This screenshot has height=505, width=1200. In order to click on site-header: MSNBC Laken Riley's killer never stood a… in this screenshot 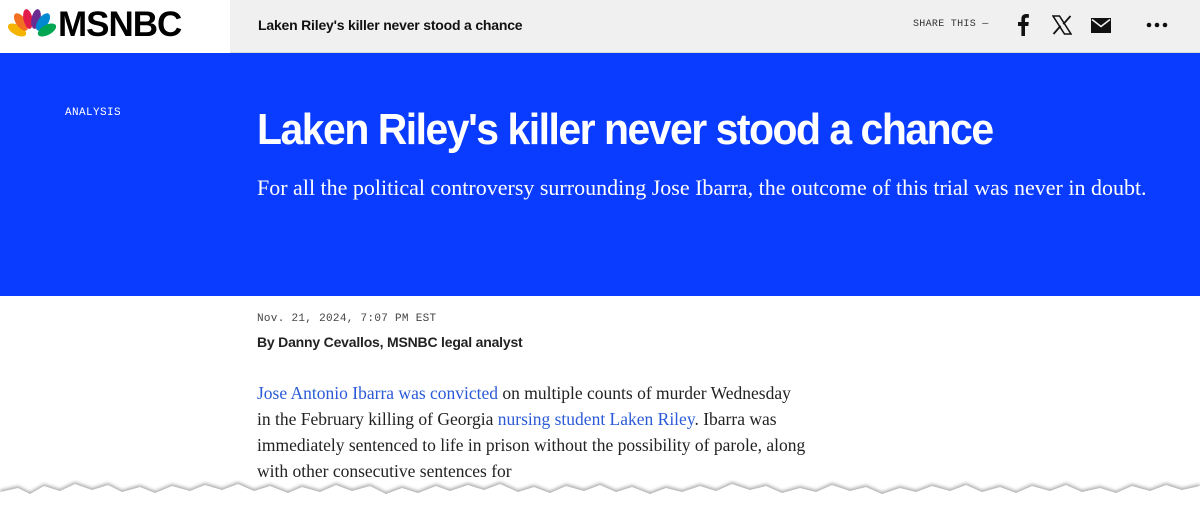, I will do `click(600, 26)`.